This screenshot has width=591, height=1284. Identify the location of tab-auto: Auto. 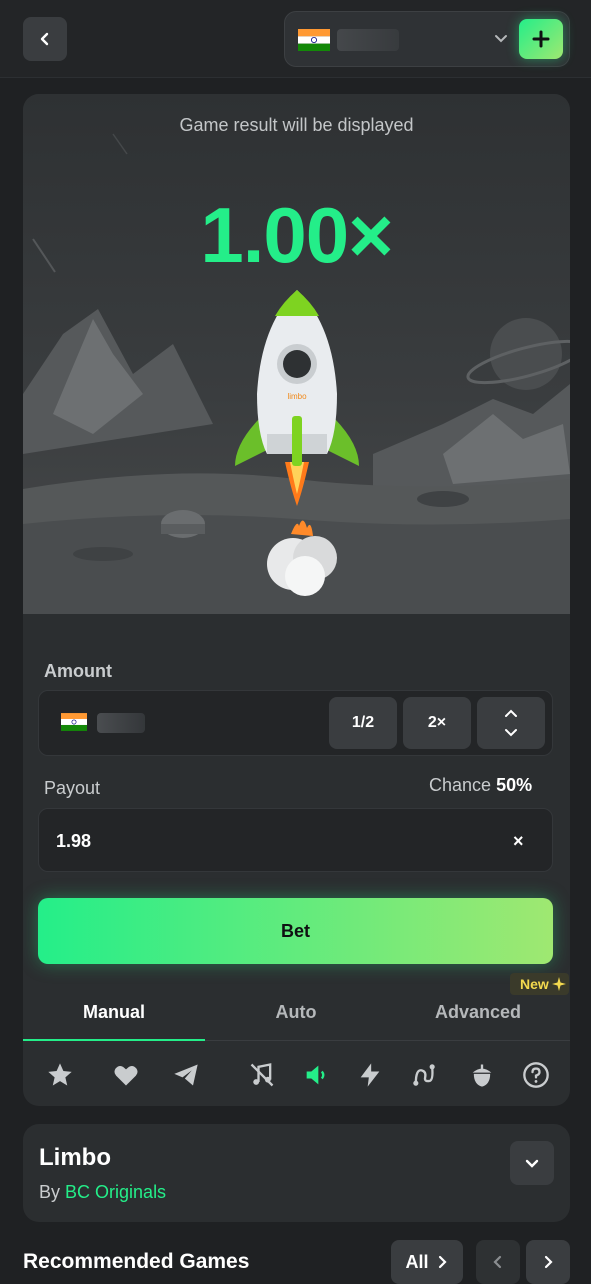
(296, 1012).